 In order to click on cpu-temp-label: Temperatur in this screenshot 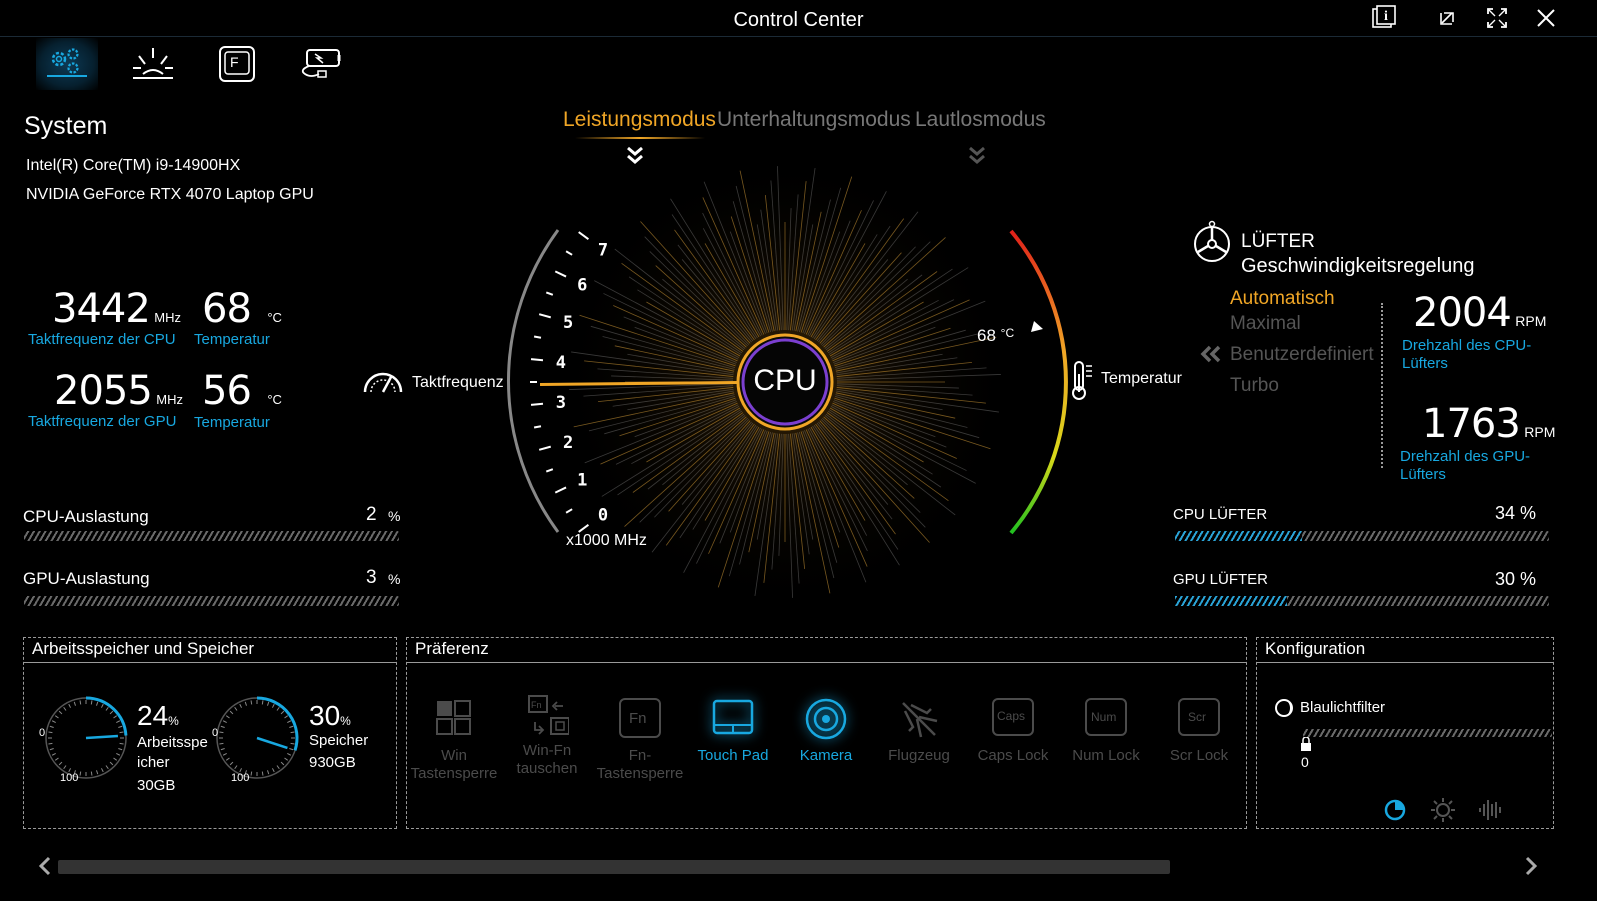, I will do `click(232, 339)`.